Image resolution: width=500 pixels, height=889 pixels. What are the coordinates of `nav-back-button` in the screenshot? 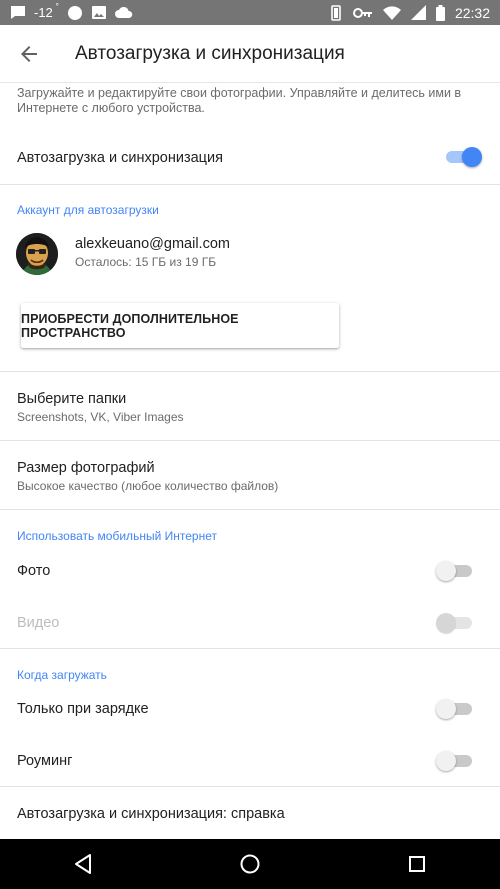 It's located at (83, 864).